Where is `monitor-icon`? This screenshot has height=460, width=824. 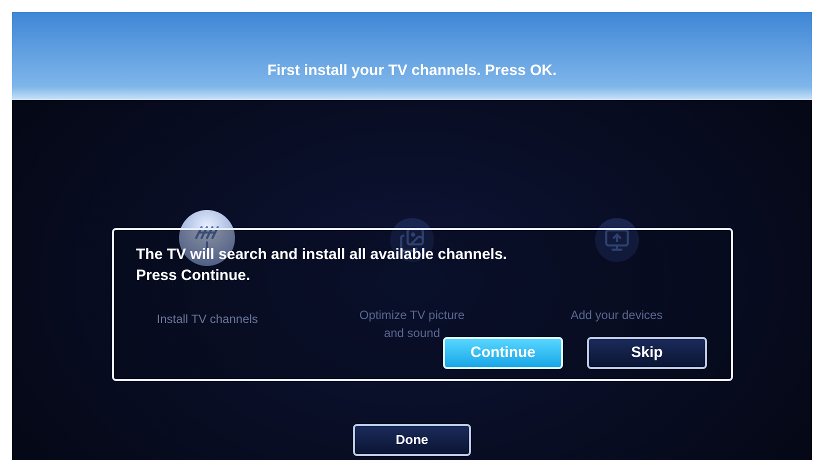
monitor-icon is located at coordinates (617, 240).